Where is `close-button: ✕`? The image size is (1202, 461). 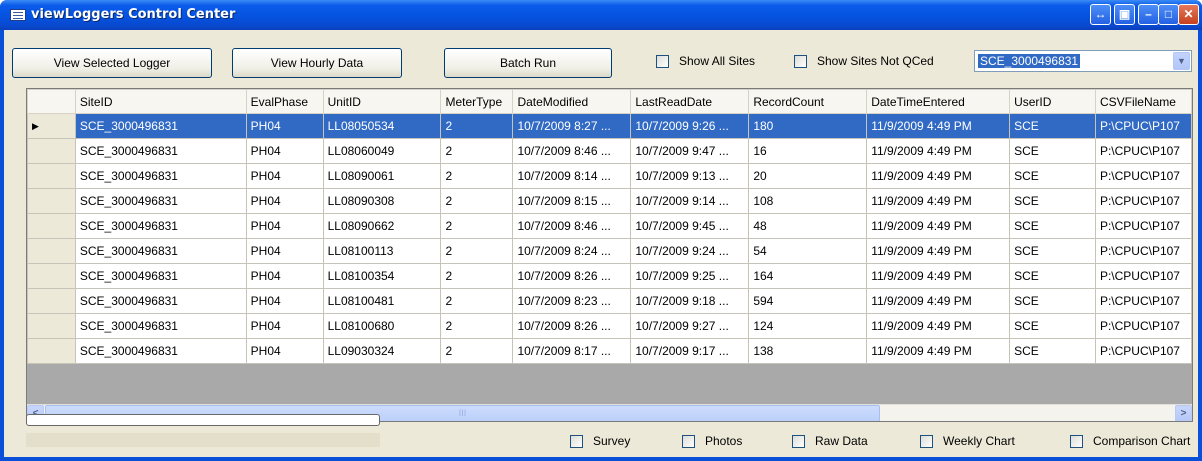 close-button: ✕ is located at coordinates (1188, 14).